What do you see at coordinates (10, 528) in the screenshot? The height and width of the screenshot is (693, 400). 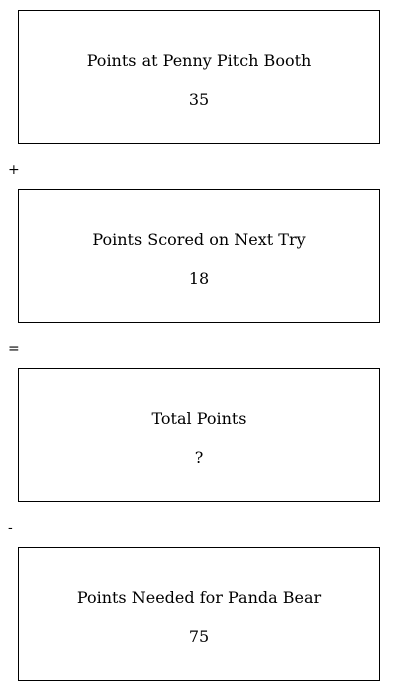 I see `minus-operator: -` at bounding box center [10, 528].